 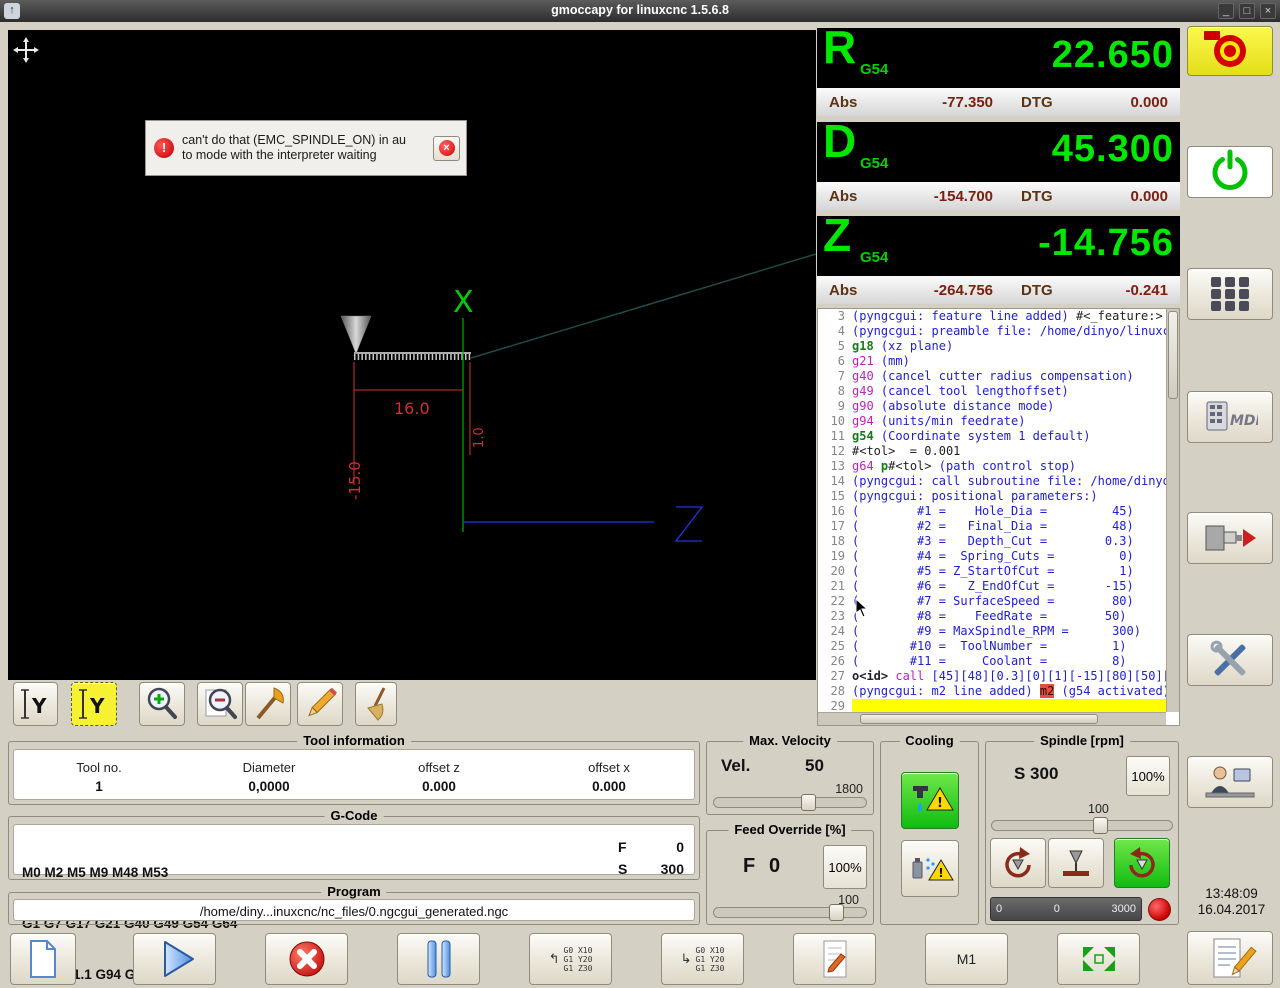 What do you see at coordinates (841, 406) in the screenshot?
I see `line-number: 9` at bounding box center [841, 406].